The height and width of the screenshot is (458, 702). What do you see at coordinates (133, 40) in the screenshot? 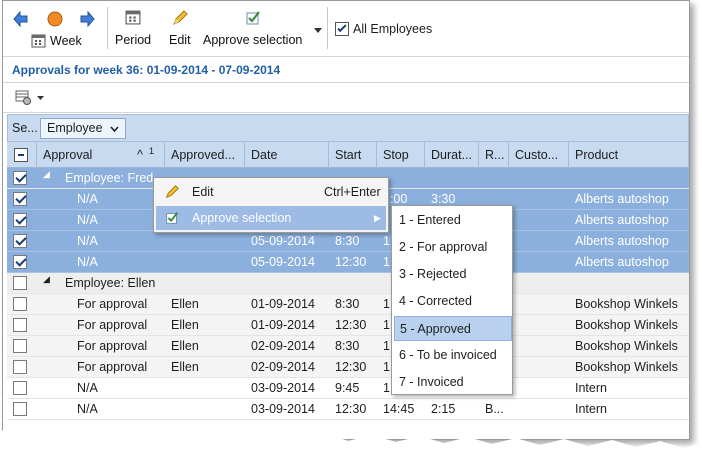
I see `period-label: Period` at bounding box center [133, 40].